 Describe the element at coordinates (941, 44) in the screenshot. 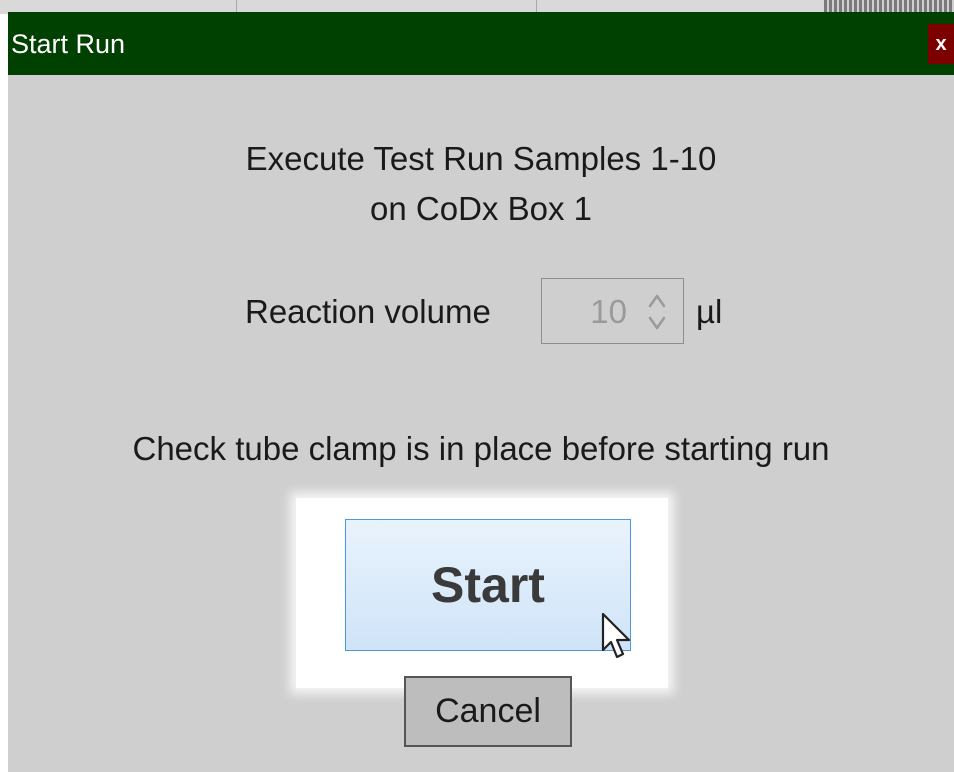

I see `close-button: x` at that location.